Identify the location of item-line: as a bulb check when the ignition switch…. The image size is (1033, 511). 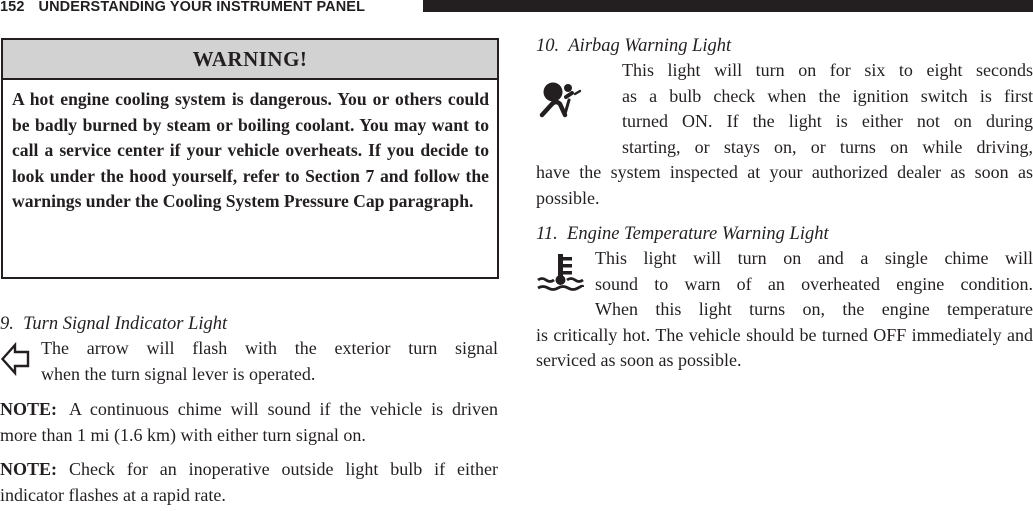
(827, 95).